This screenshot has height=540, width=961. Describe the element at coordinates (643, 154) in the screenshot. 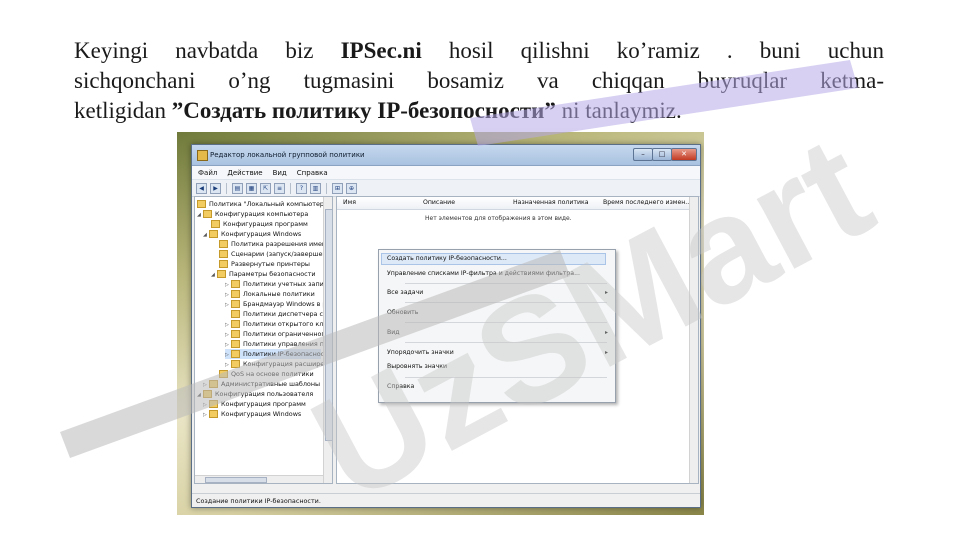

I see `minimize-button: –` at that location.